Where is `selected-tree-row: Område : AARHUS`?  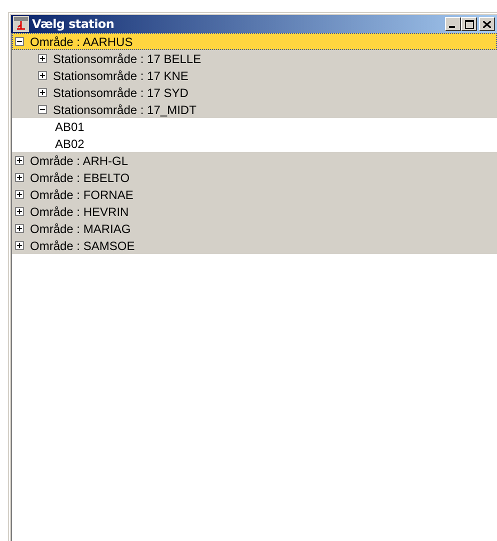
selected-tree-row: Område : AARHUS is located at coordinates (254, 41).